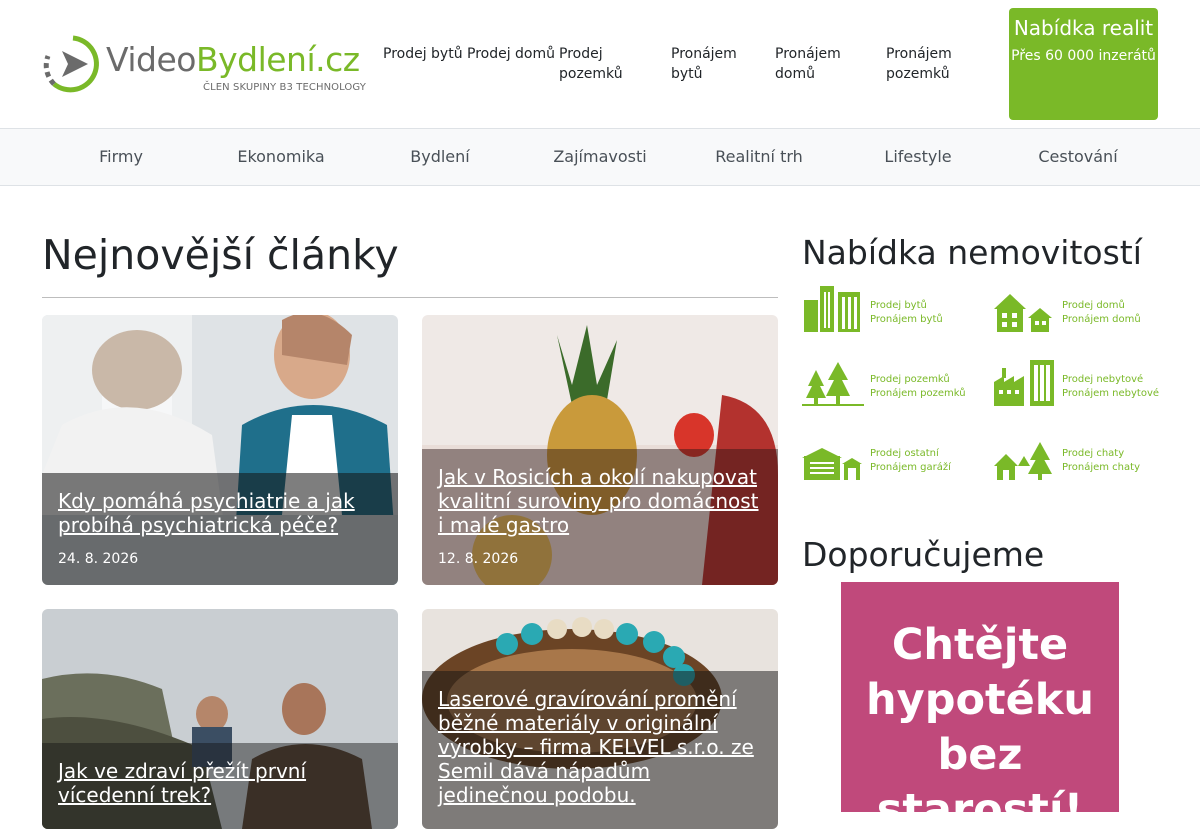 The height and width of the screenshot is (838, 1200). I want to click on offer-ostatni: Prodej ostatní Pronájem garáží, so click(887, 457).